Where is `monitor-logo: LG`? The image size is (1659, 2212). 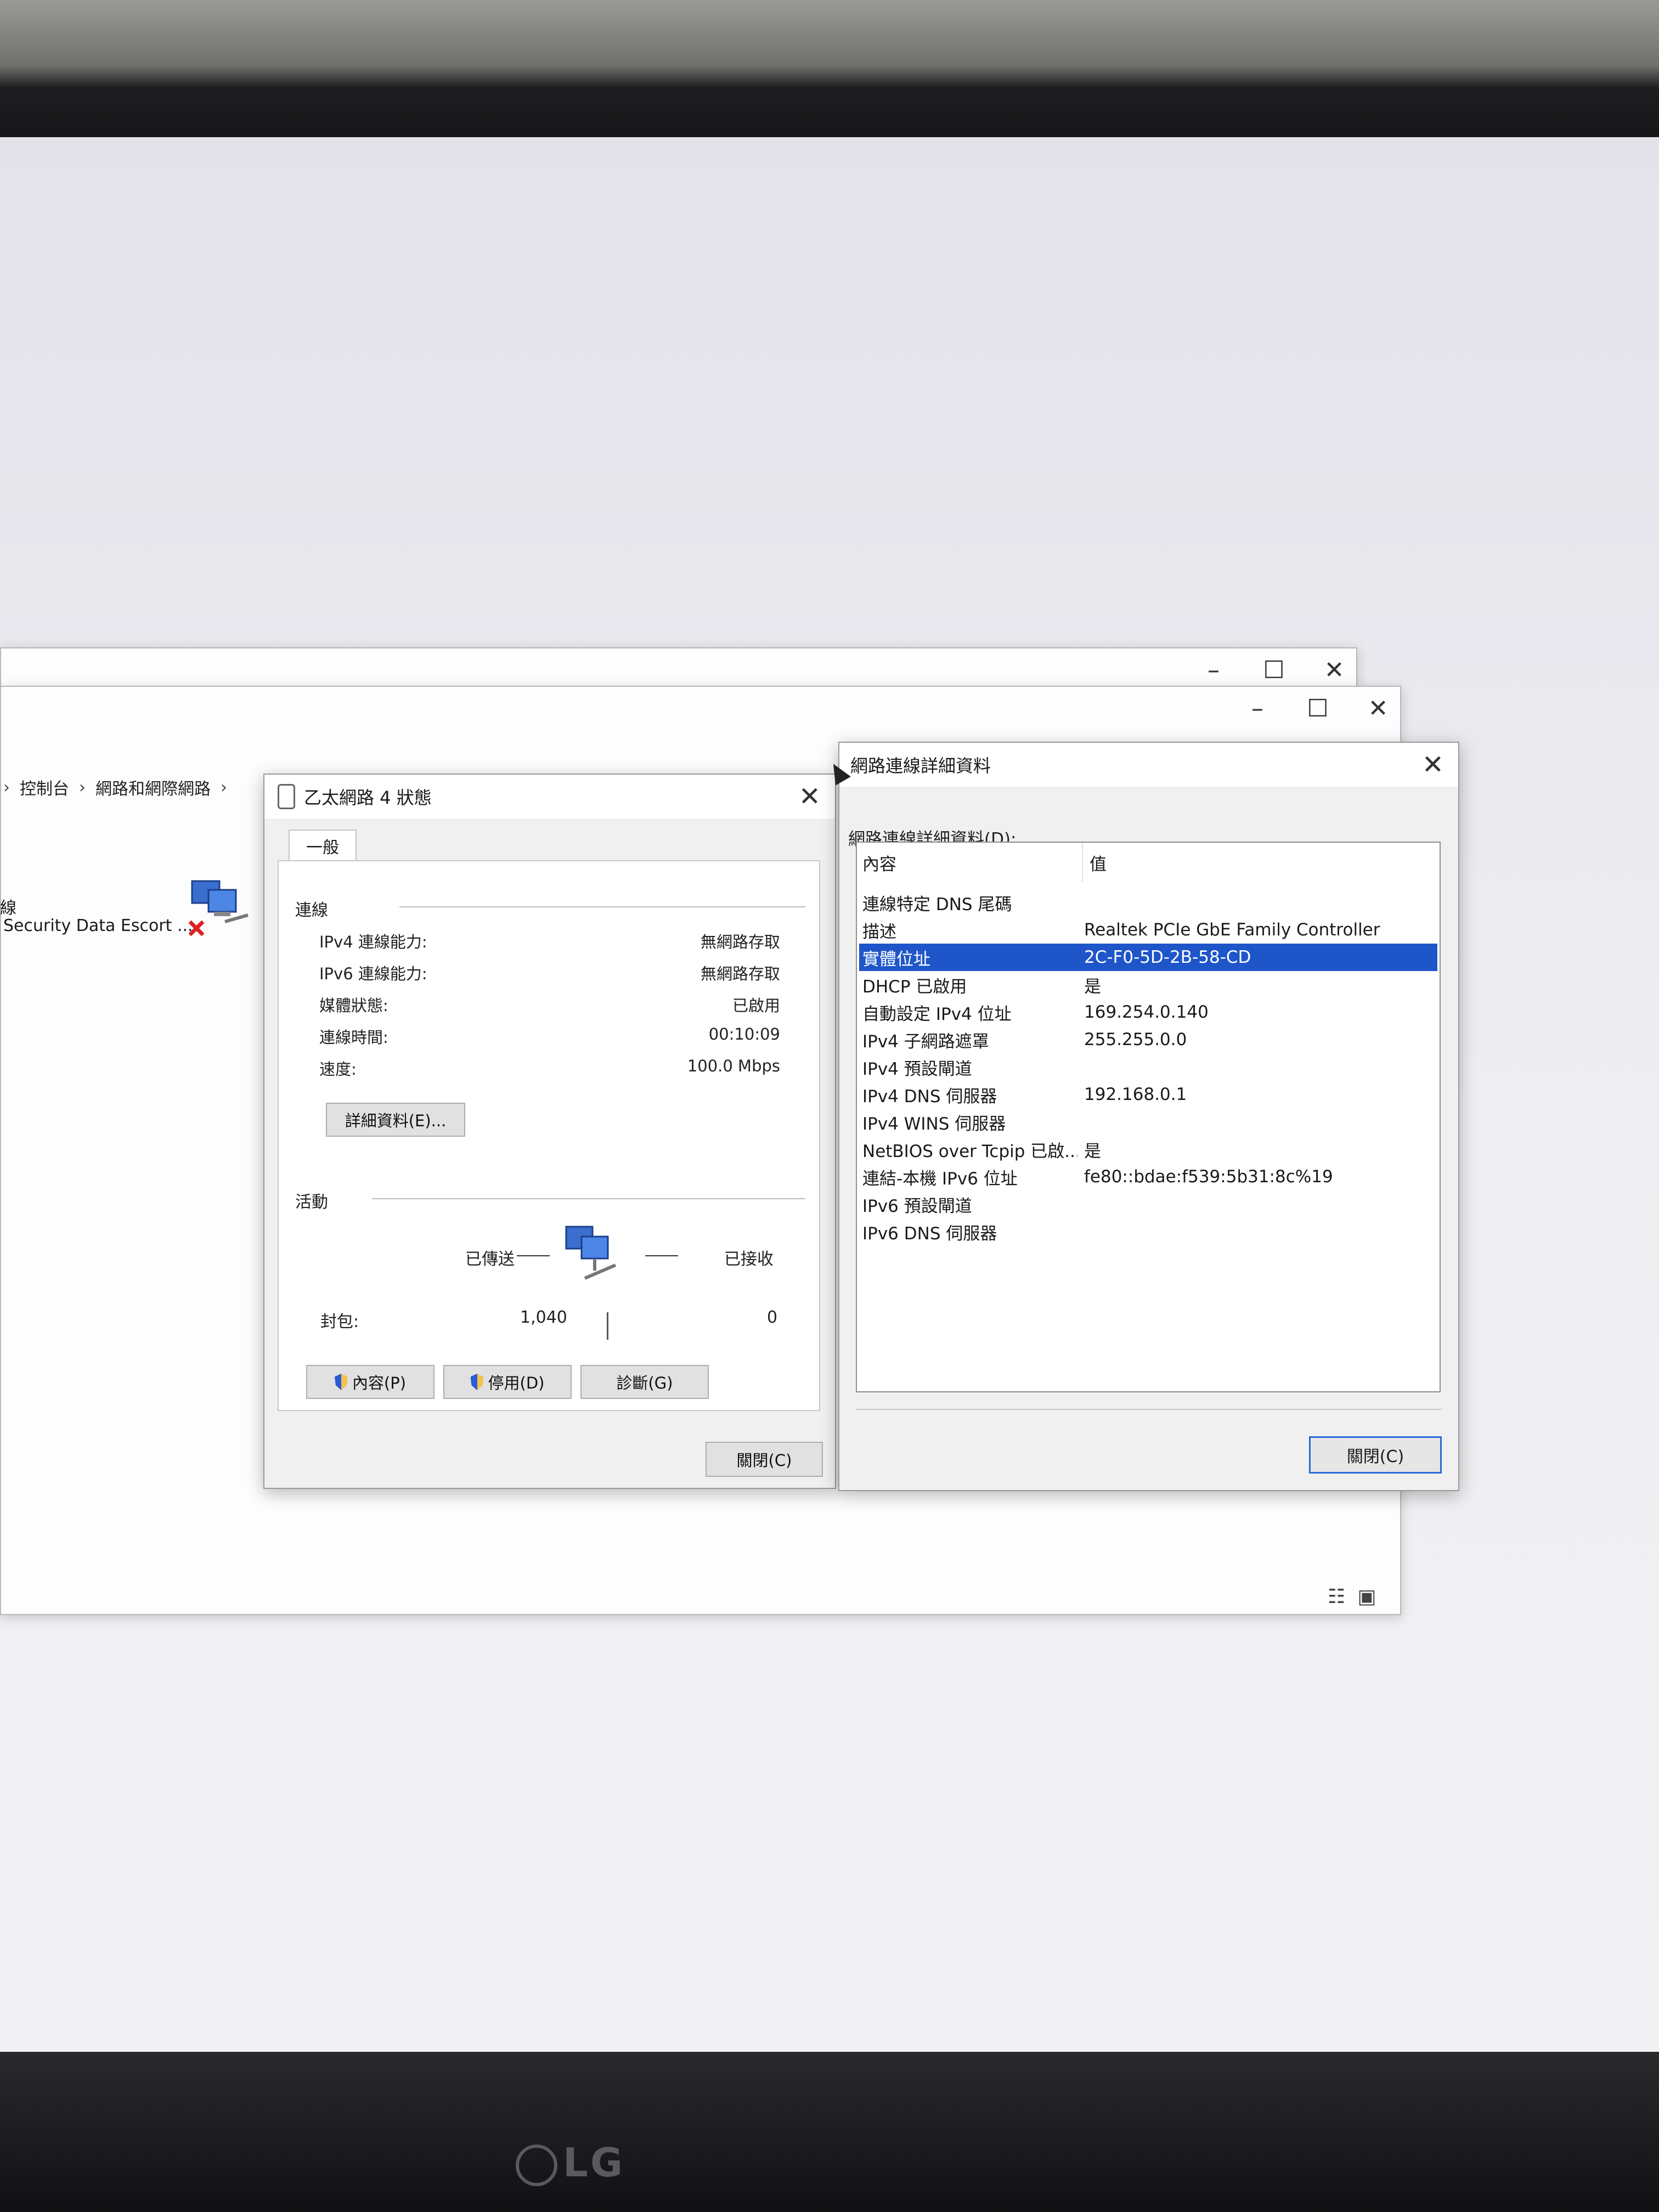
monitor-logo: LG is located at coordinates (570, 2163).